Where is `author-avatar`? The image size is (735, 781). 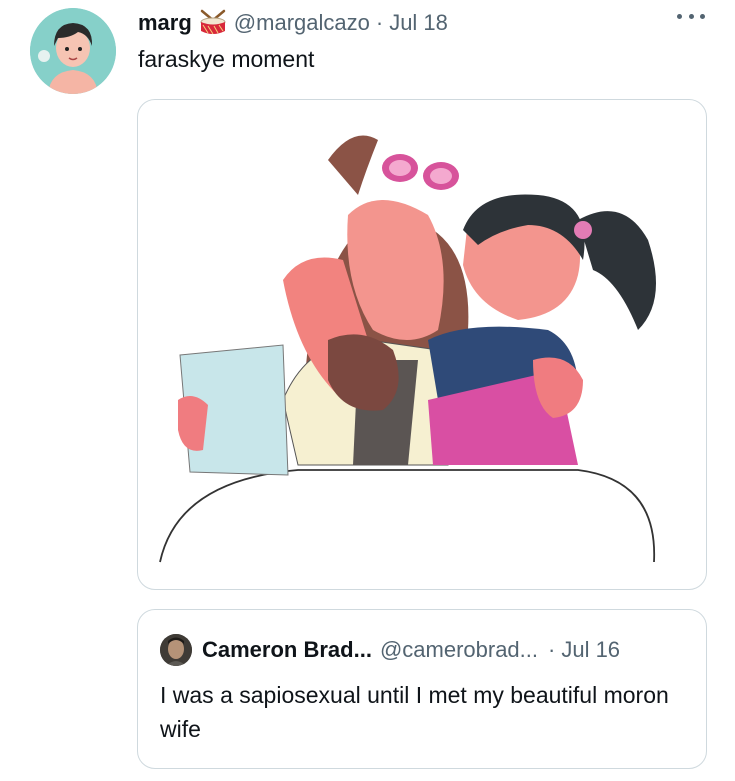 author-avatar is located at coordinates (73, 51).